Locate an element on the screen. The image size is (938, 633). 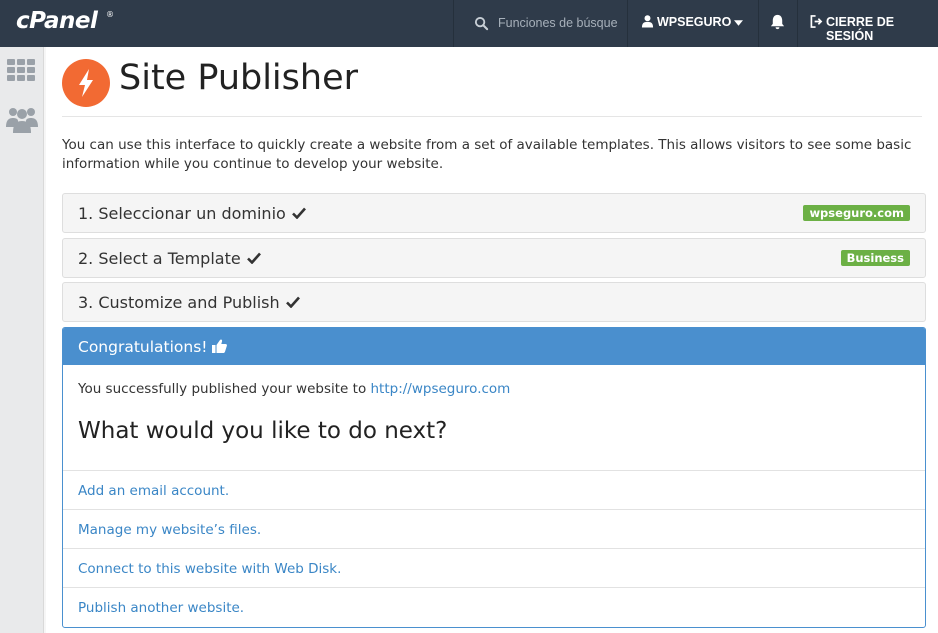
manage-files-link: Manage my website’s files. is located at coordinates (169, 530).